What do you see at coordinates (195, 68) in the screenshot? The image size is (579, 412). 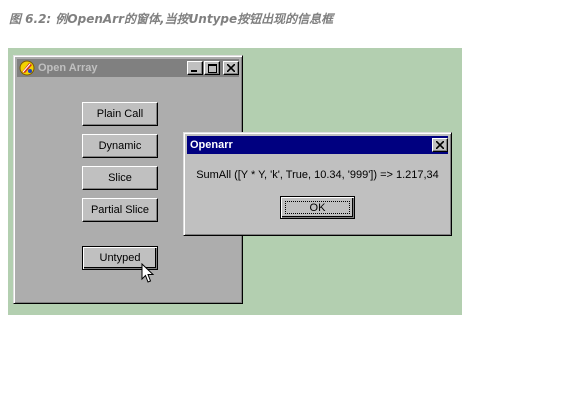 I see `minimize-button` at bounding box center [195, 68].